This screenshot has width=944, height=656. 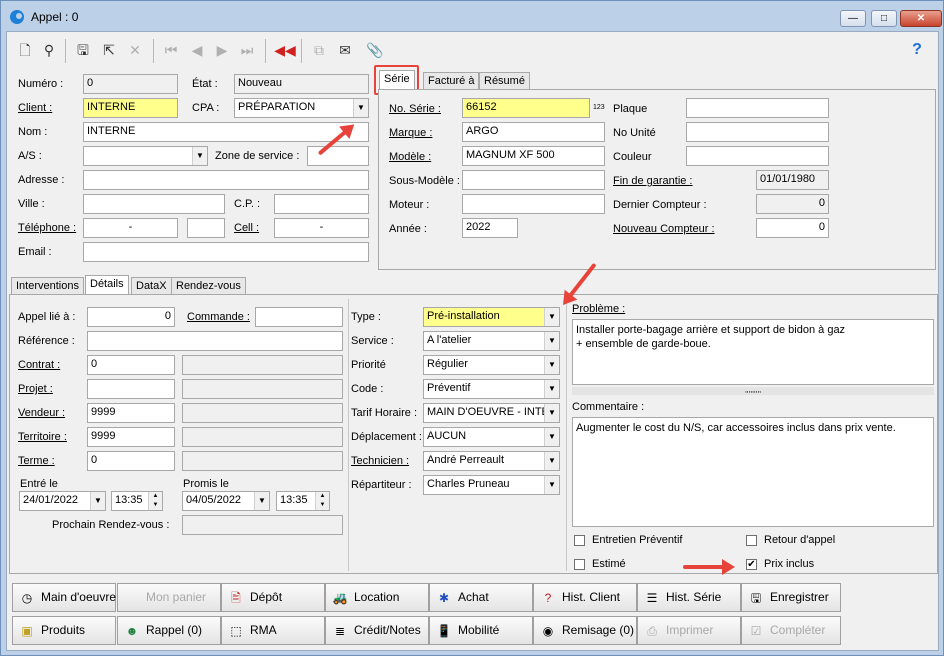 I want to click on promis-le-time: 13:35 ▲ ▼, so click(x=303, y=501).